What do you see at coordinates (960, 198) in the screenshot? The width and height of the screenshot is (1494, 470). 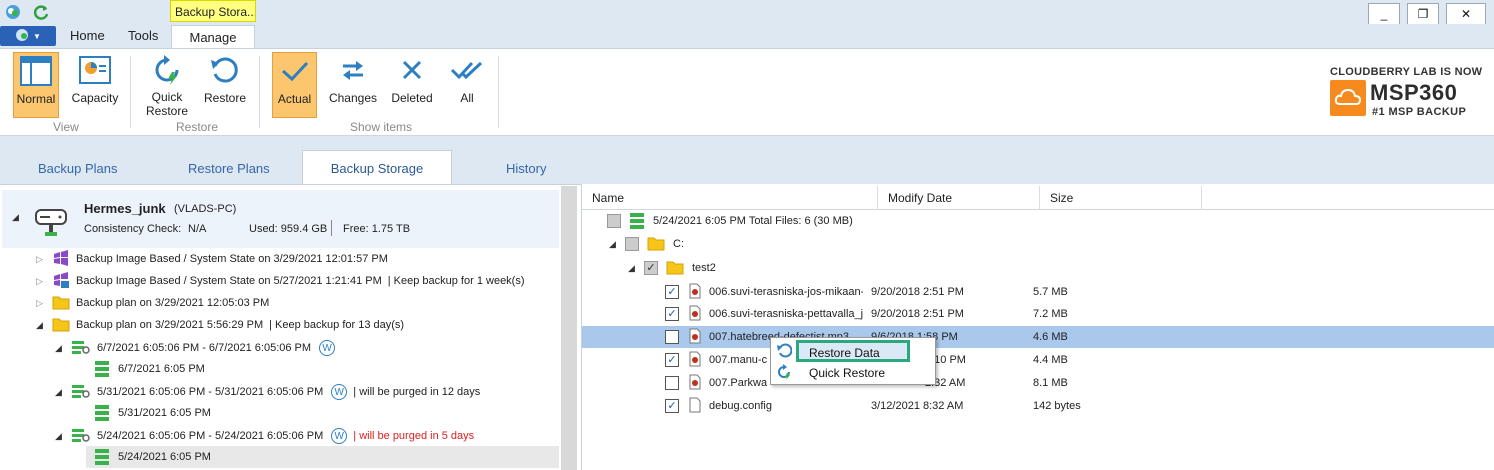 I see `column-modify-date: Modify Date` at bounding box center [960, 198].